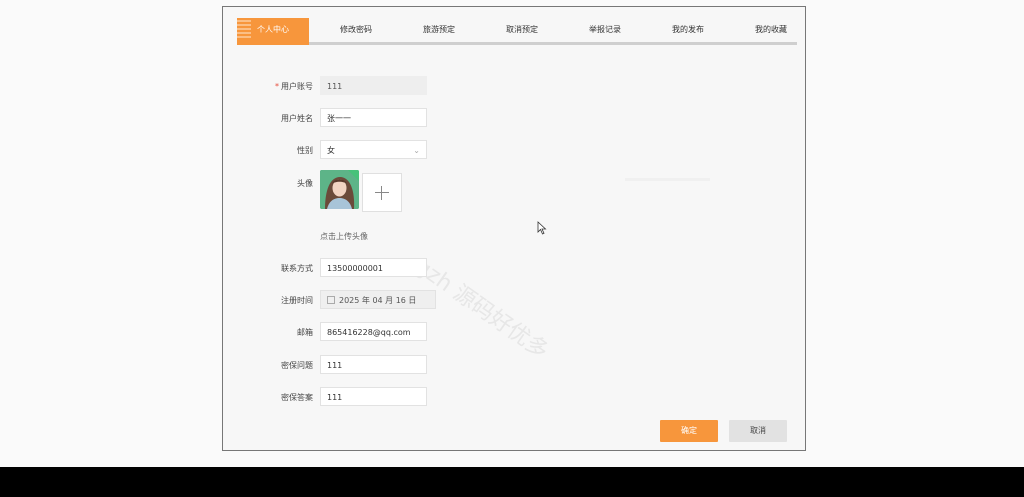 This screenshot has height=497, width=1024. Describe the element at coordinates (331, 300) in the screenshot. I see `calendar-icon` at that location.